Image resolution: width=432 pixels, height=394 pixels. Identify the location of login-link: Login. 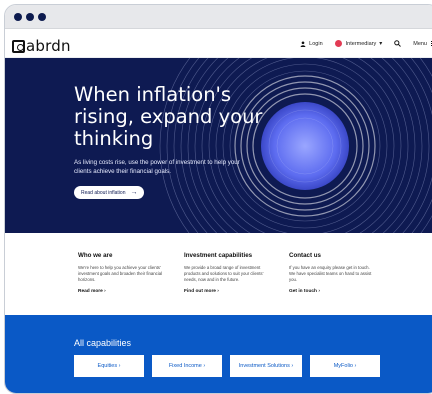
(311, 43).